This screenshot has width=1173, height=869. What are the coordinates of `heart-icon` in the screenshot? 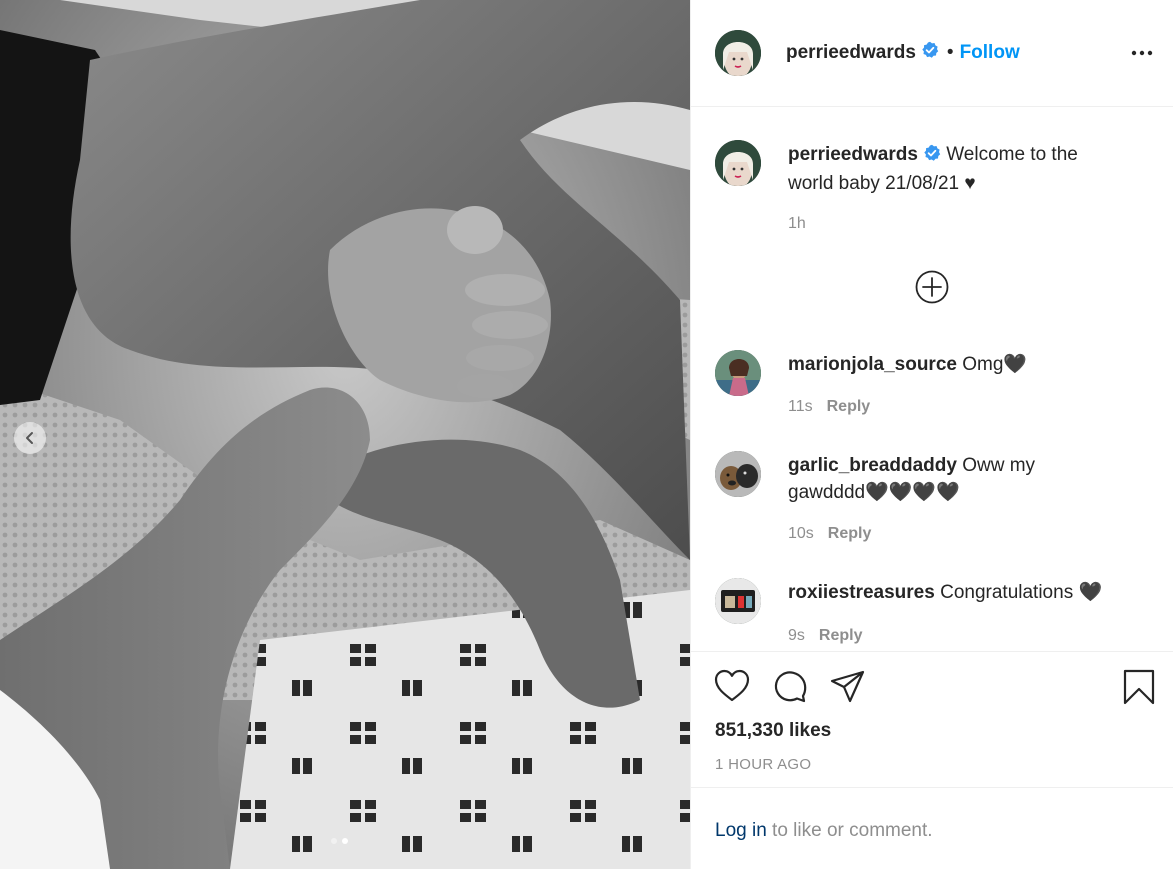 It's located at (732, 685).